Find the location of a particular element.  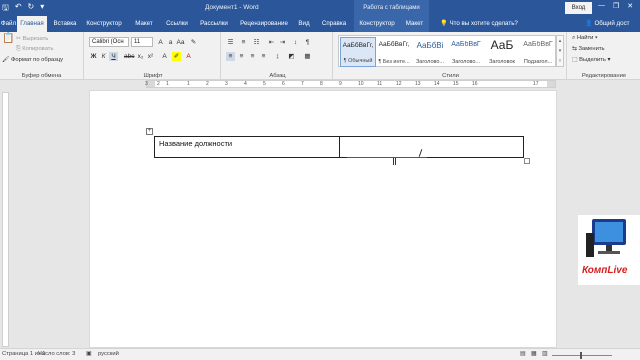

bullets-icon: ☰ is located at coordinates (230, 42).